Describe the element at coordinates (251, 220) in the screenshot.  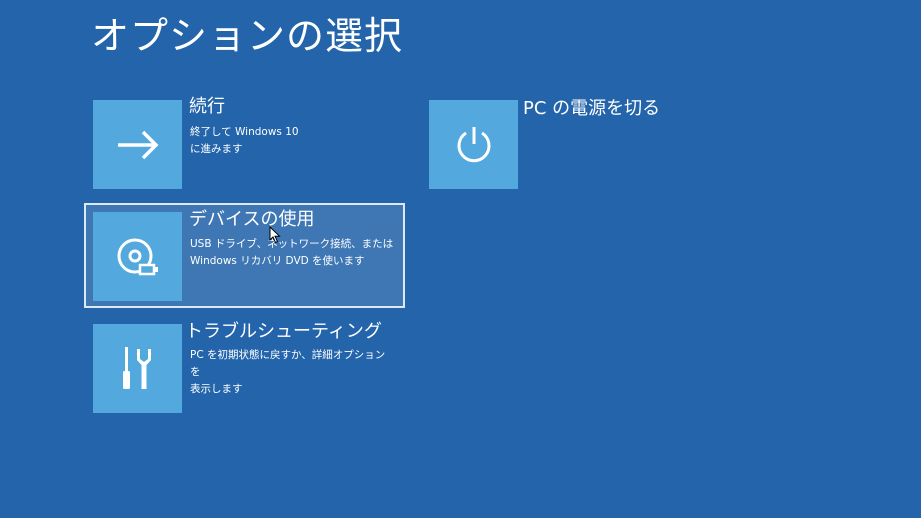
I see `use-device-label: デバイスの使用` at that location.